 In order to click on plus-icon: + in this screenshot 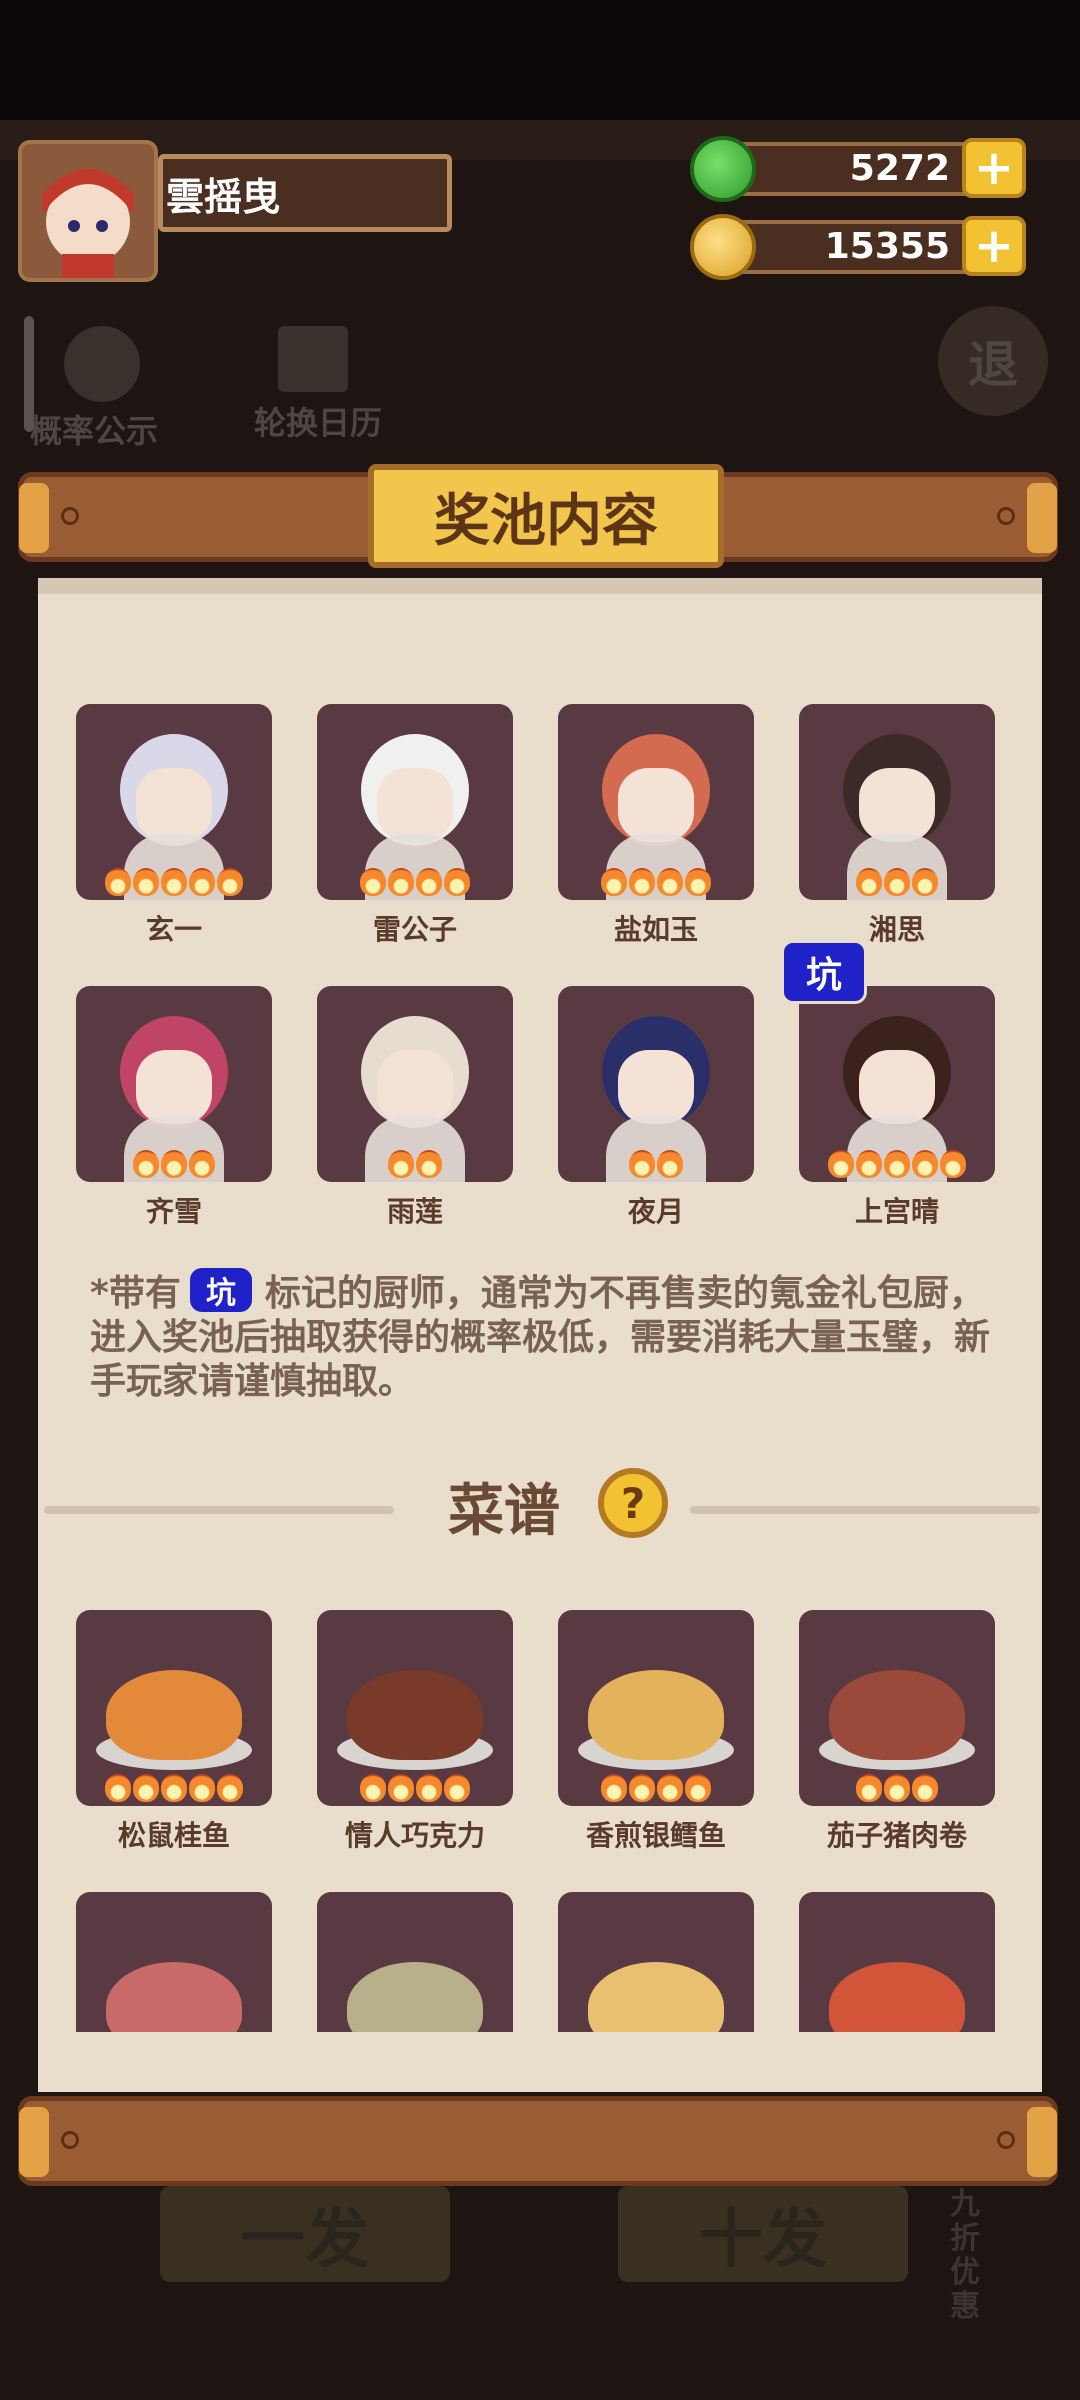, I will do `click(994, 168)`.